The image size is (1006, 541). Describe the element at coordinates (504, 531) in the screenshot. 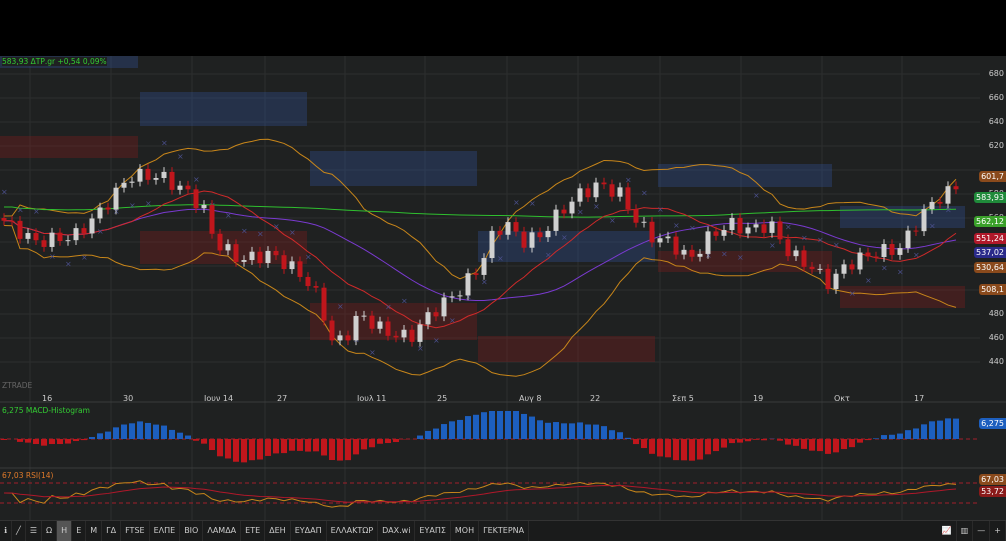

I see `symbol-button: ΓΕΚΤΕΡΝΑ` at that location.